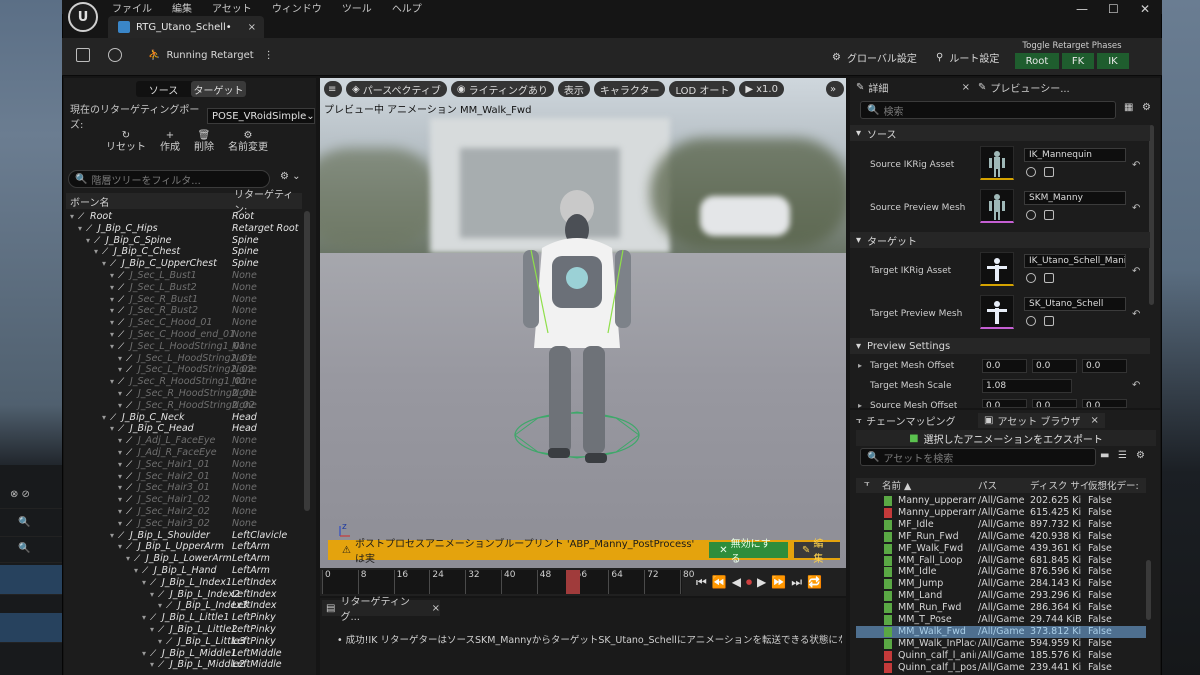  Describe the element at coordinates (1027, 386) in the screenshot. I see `target-scale-input: 1.08` at that location.